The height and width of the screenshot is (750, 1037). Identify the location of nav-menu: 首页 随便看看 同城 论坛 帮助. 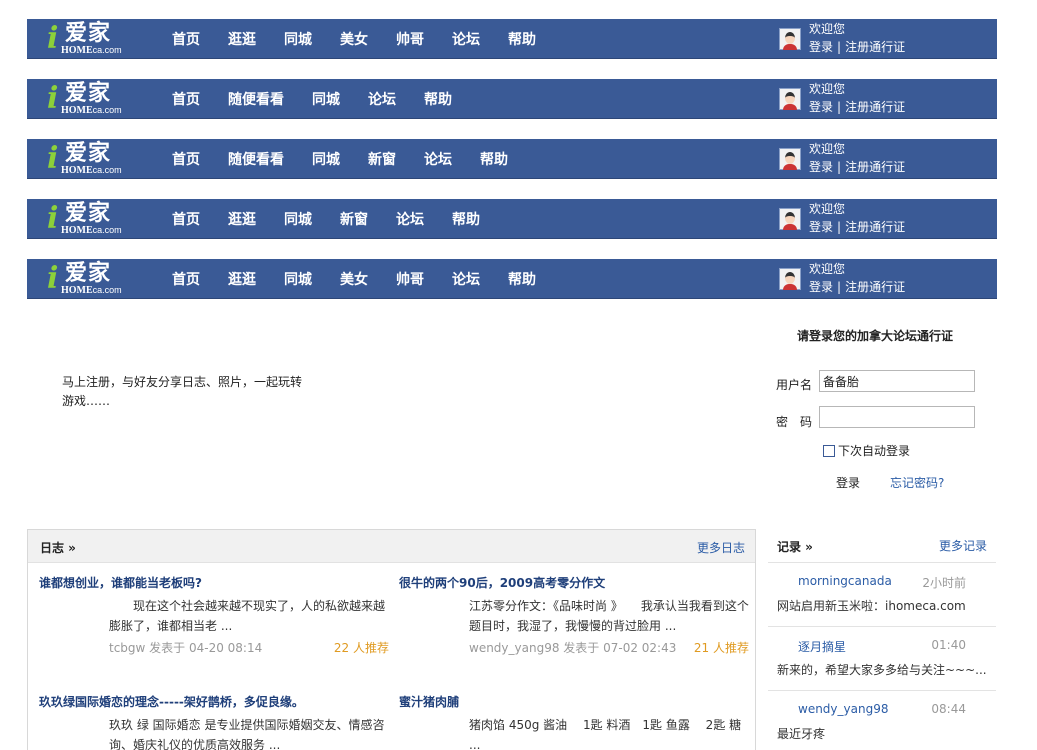
(326, 99).